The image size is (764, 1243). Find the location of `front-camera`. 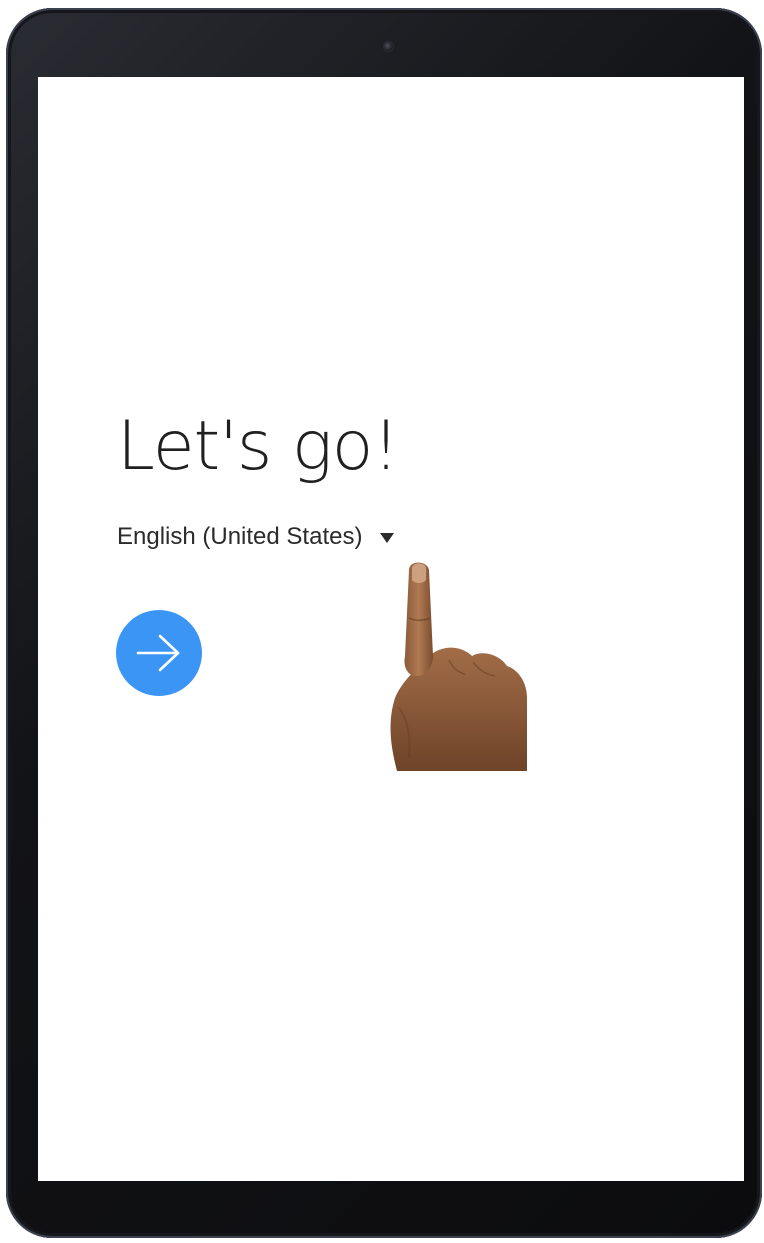

front-camera is located at coordinates (388, 46).